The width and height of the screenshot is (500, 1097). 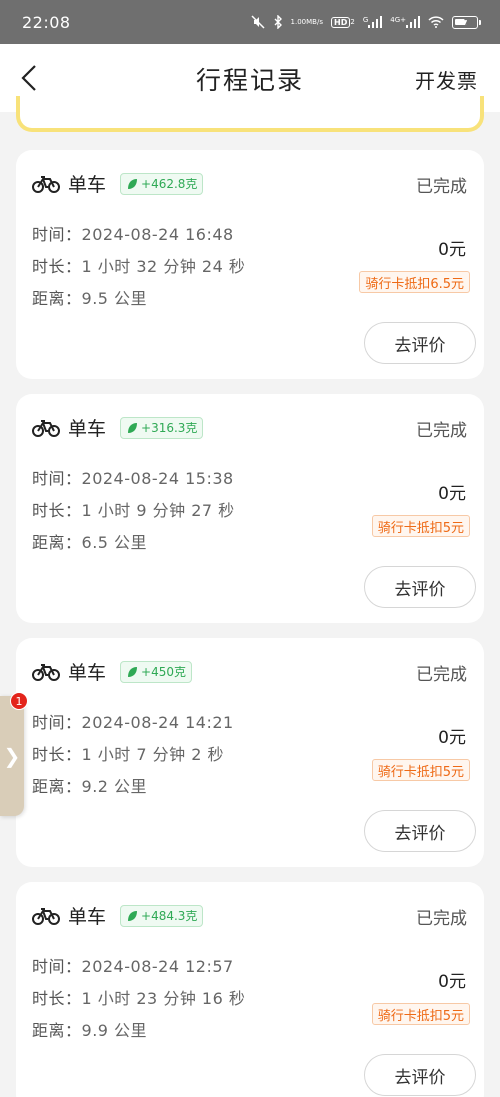 I want to click on trip-header: 单车 +450克, so click(x=112, y=671).